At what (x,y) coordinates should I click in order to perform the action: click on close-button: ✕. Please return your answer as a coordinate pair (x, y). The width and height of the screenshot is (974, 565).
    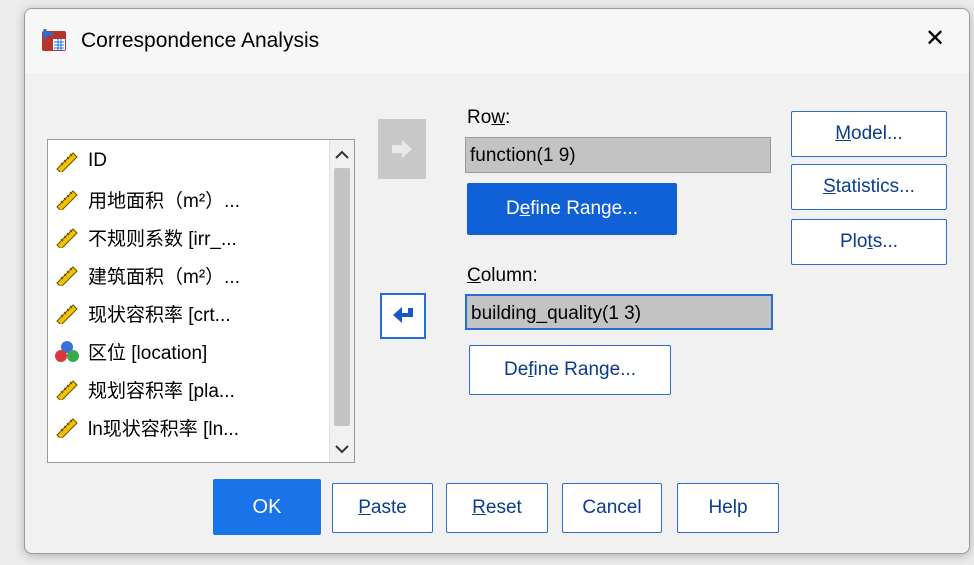
    Looking at the image, I should click on (935, 39).